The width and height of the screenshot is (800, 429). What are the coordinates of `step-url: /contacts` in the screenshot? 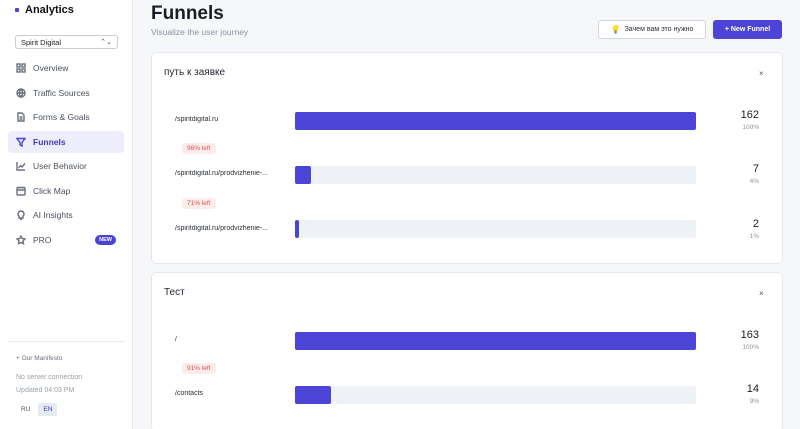 It's located at (189, 393).